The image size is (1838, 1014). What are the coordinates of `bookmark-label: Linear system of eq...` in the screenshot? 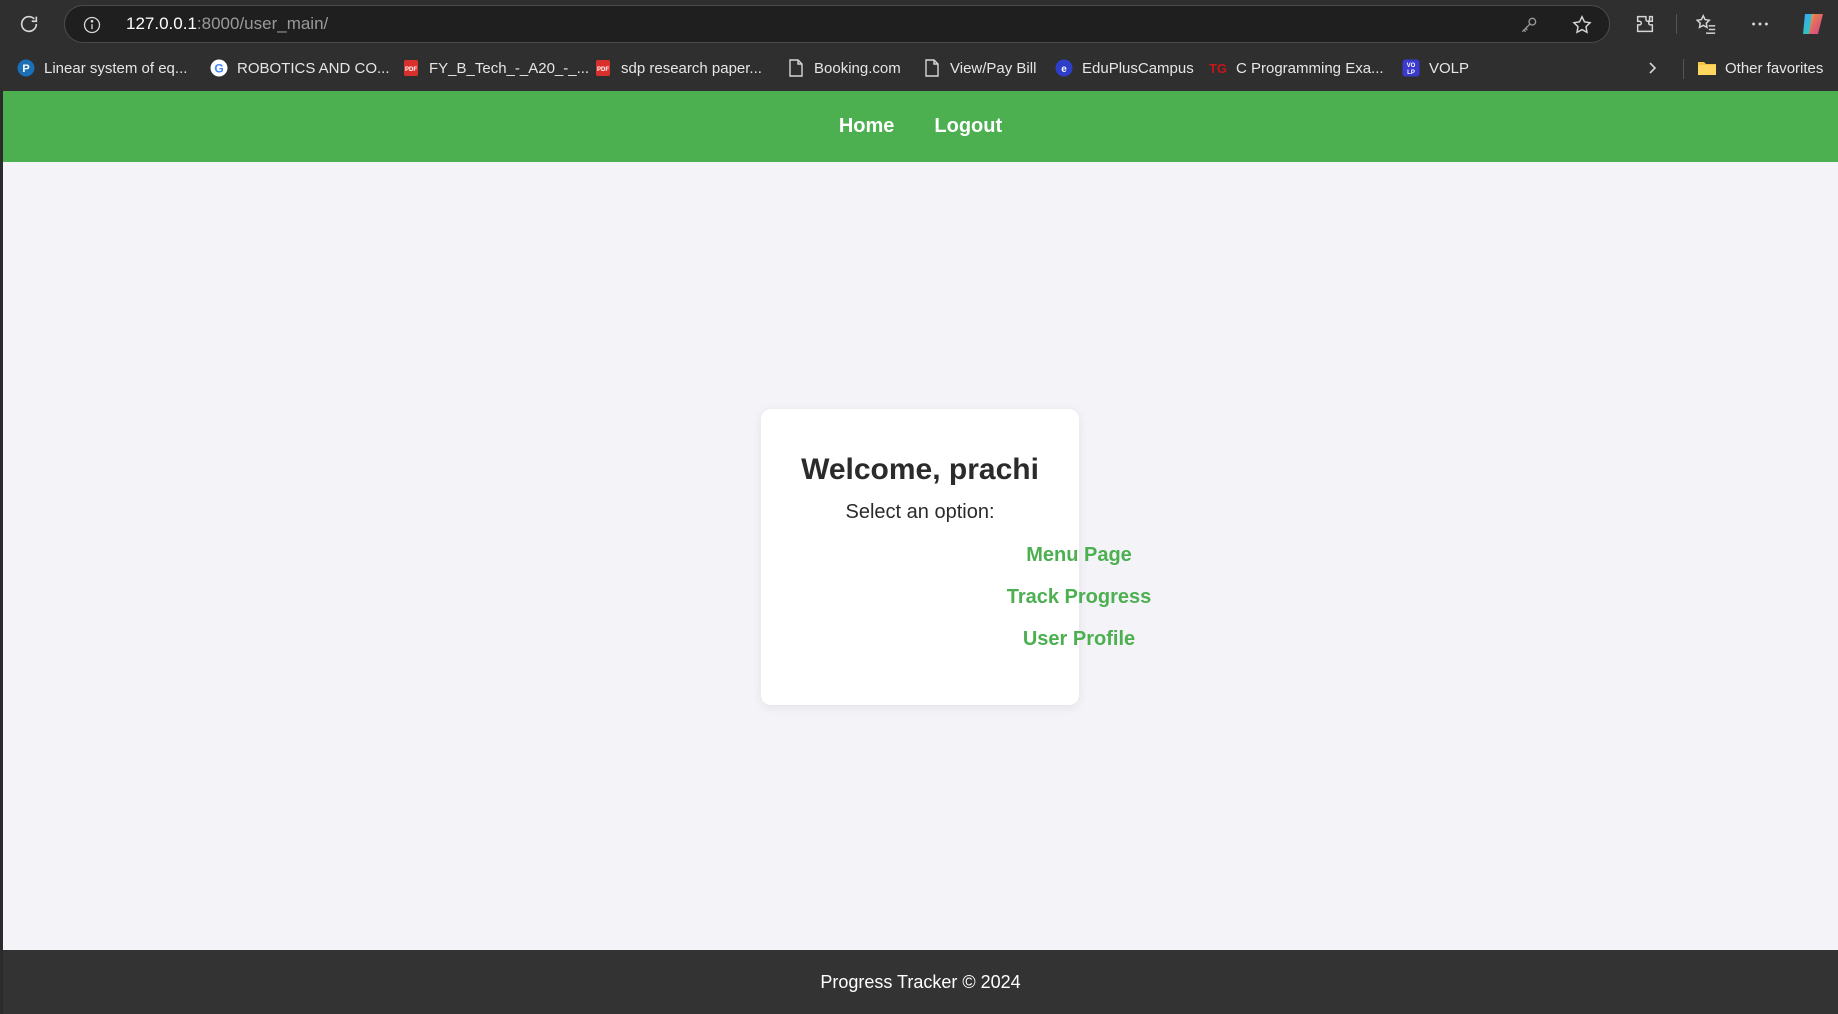 It's located at (116, 68).